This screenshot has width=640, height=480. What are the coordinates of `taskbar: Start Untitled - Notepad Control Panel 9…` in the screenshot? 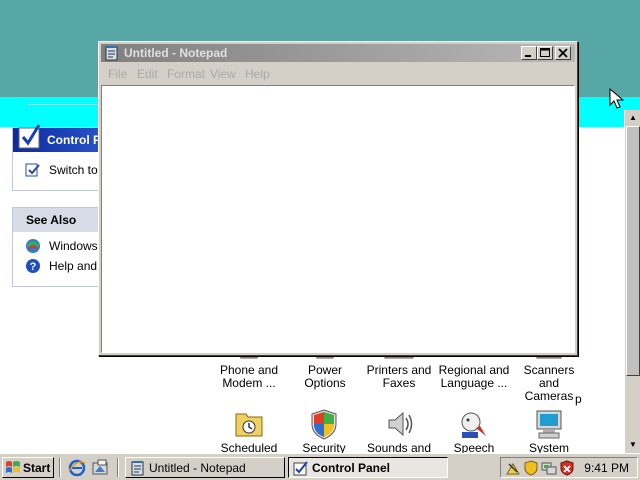 It's located at (320, 466).